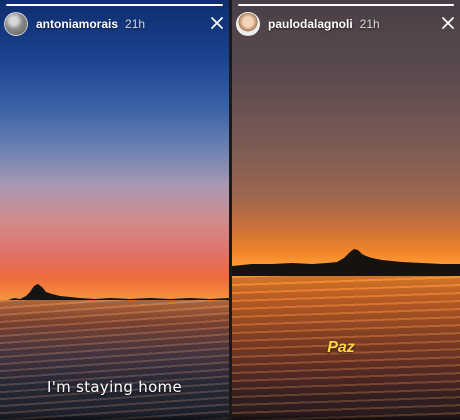 The image size is (460, 420). I want to click on story-header: antoniamorais 21h, so click(114, 24).